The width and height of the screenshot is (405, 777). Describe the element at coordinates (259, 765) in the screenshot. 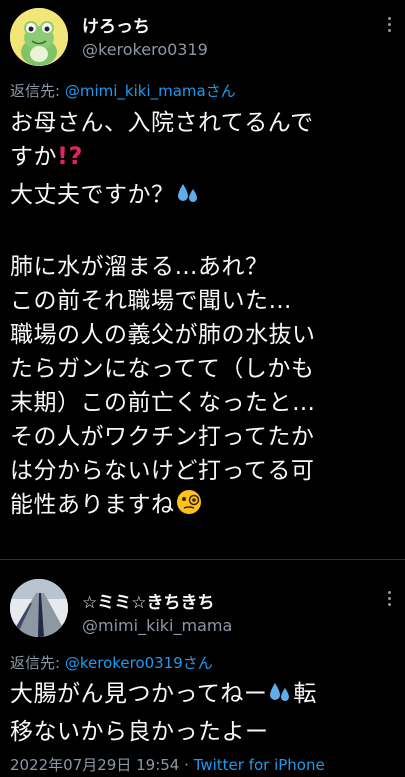

I see `source-link: Twitter for iPhone` at that location.